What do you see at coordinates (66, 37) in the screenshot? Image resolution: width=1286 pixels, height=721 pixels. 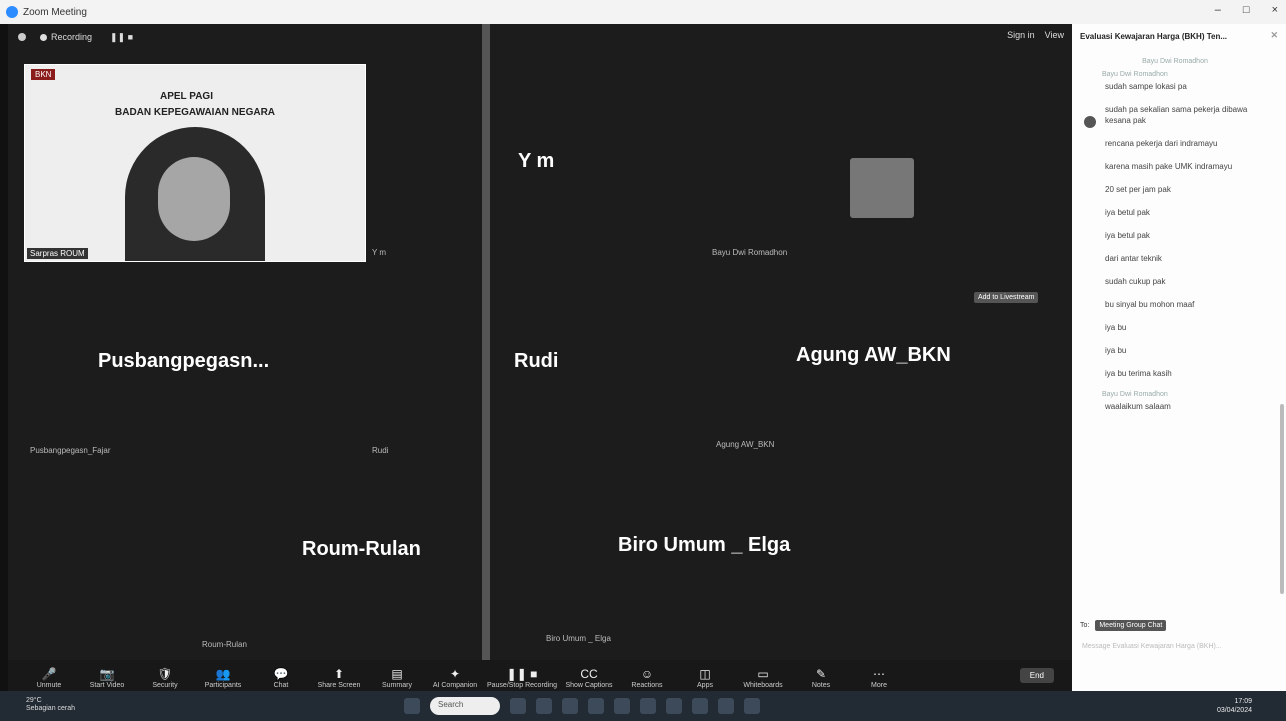 I see `recording-indicator: Recording` at bounding box center [66, 37].